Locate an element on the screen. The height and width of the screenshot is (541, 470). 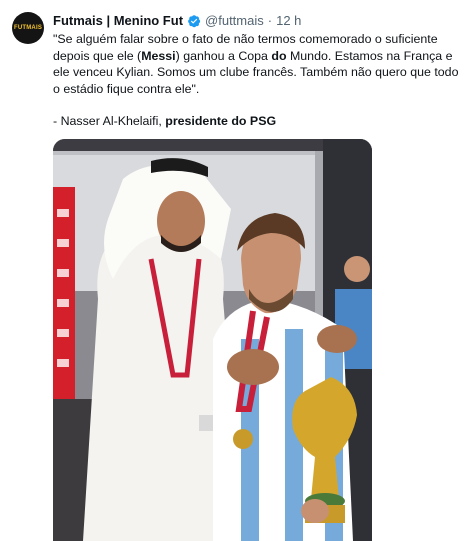
quote-bold-messi: Messi is located at coordinates (158, 55).